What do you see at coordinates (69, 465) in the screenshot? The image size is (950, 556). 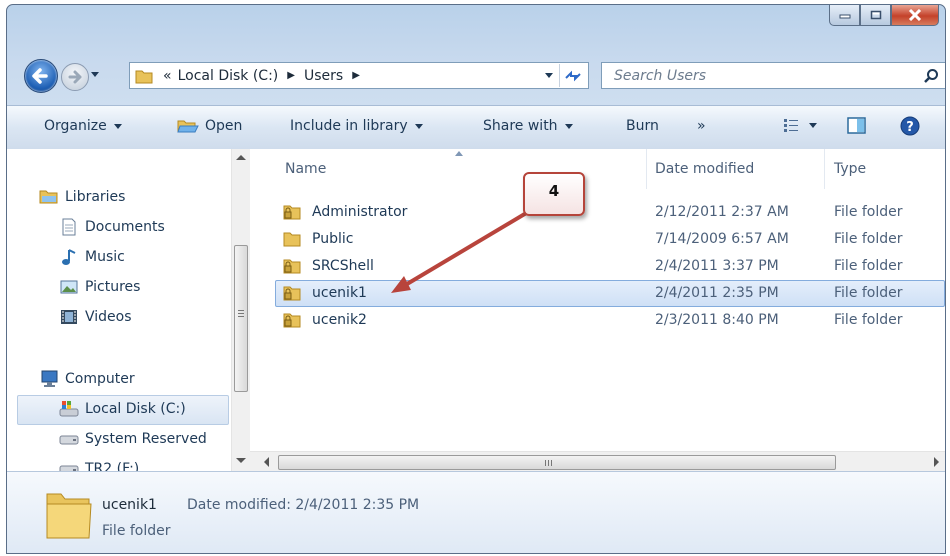 I see `drive-icon` at bounding box center [69, 465].